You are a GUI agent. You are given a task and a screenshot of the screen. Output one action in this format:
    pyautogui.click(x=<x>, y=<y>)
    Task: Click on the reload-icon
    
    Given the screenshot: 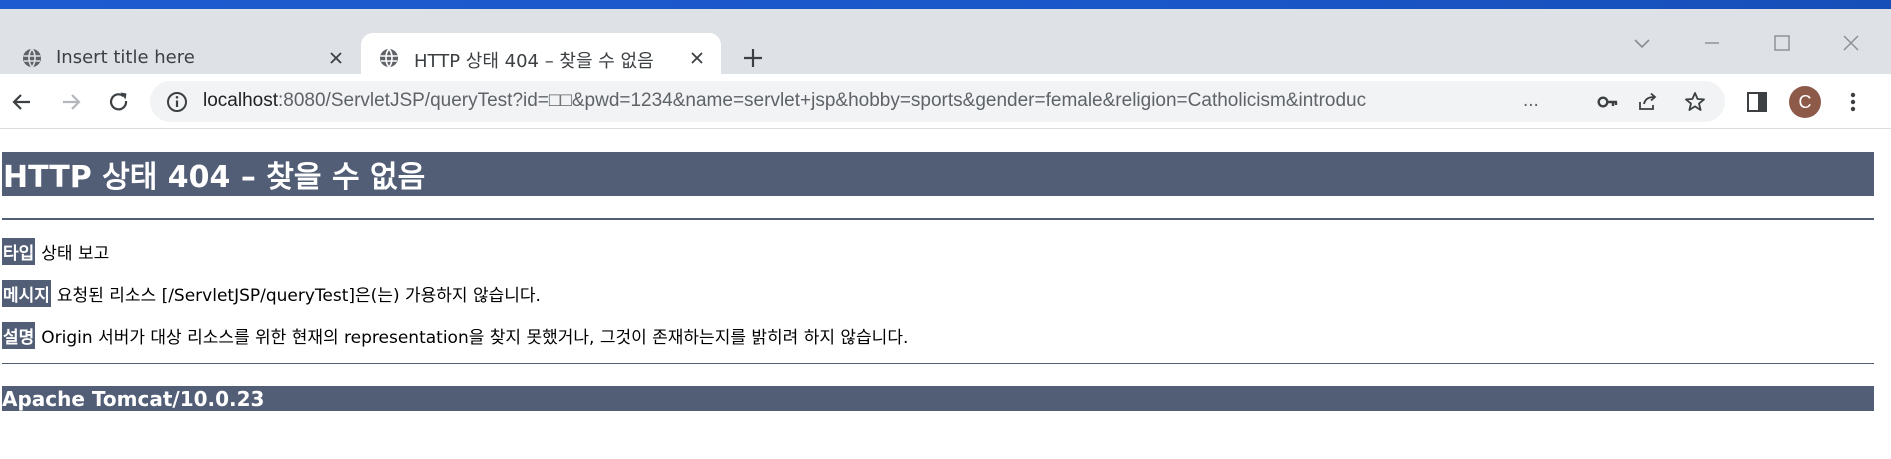 What is the action you would take?
    pyautogui.click(x=119, y=102)
    